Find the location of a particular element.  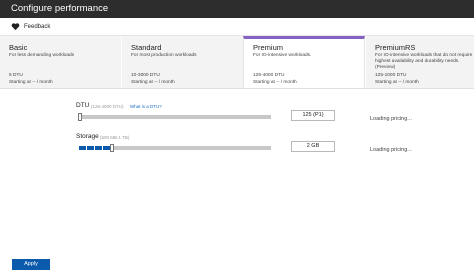

tier-description: For most production workloads is located at coordinates (164, 55).